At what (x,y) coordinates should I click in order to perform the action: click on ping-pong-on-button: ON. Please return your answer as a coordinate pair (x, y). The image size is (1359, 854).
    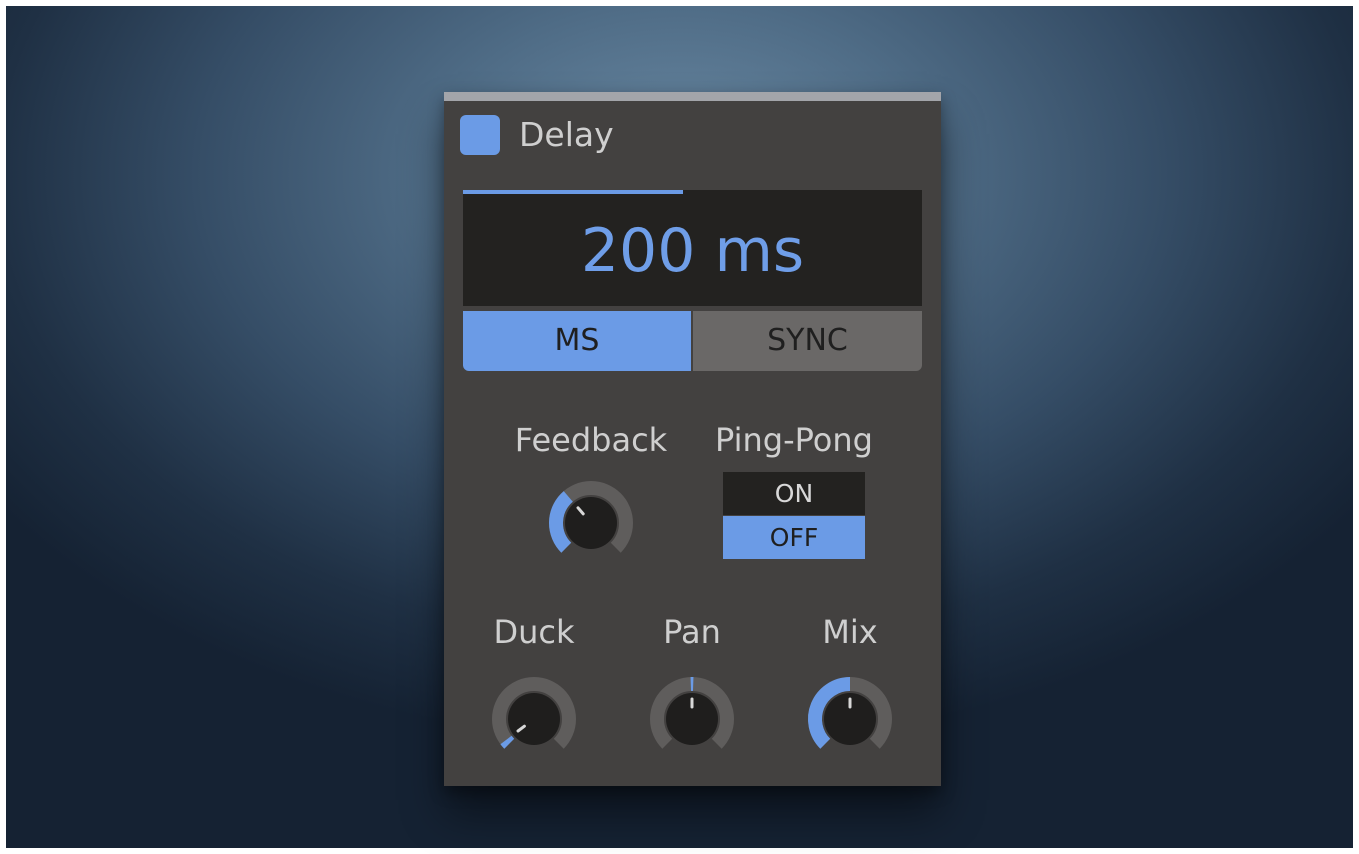
    Looking at the image, I should click on (794, 493).